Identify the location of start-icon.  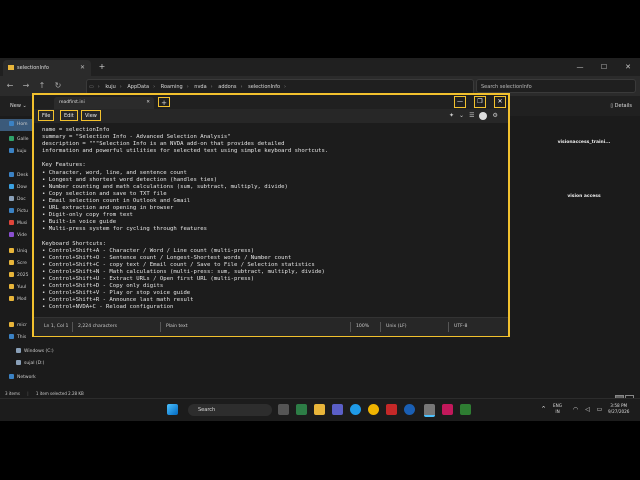
(172, 409).